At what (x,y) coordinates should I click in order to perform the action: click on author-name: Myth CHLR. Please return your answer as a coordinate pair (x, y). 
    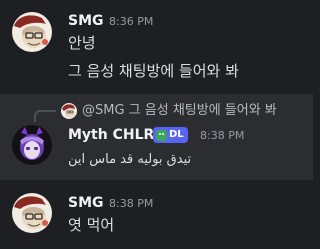
    Looking at the image, I should click on (111, 135).